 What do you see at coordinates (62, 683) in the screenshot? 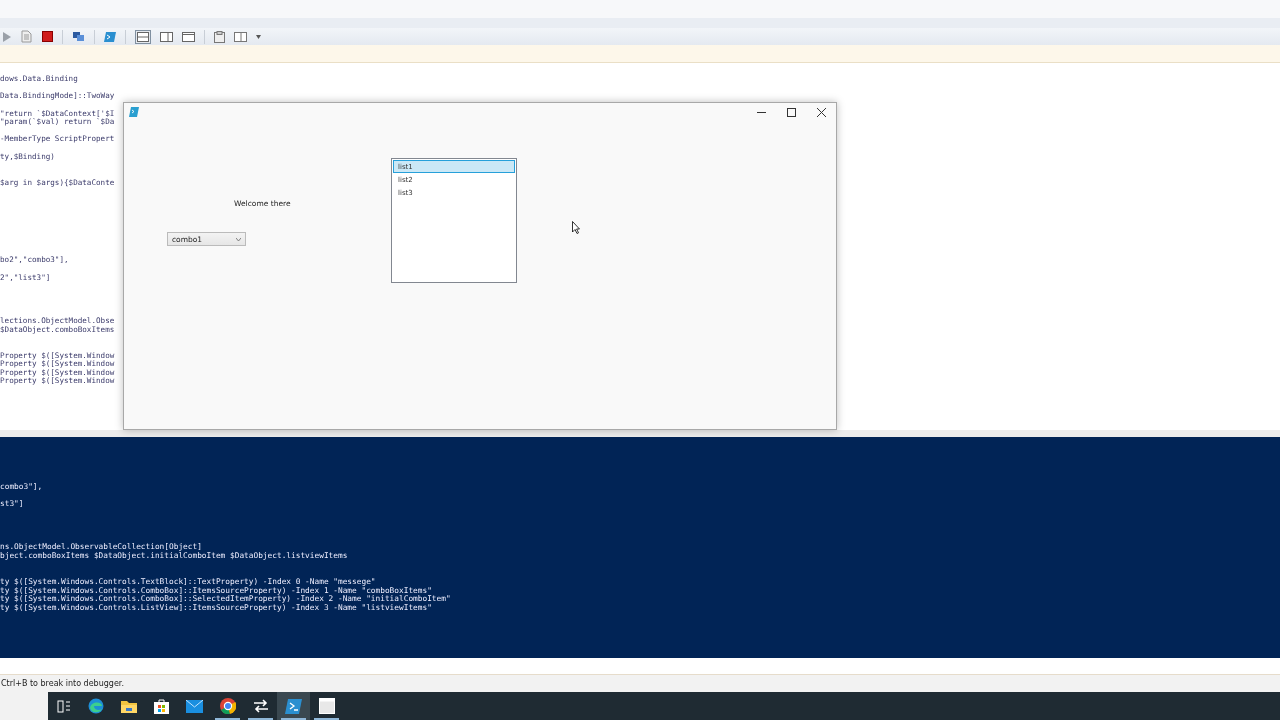
I see `status-text: Ctrl+B to break into debugger.` at bounding box center [62, 683].